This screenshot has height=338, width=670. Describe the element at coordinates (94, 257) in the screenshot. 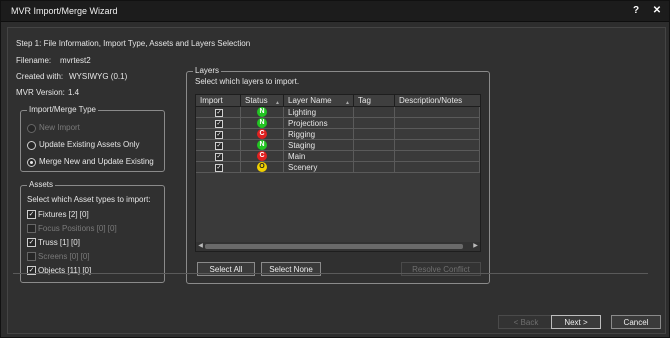

I see `asset-screens: Screens [0] [0]` at that location.